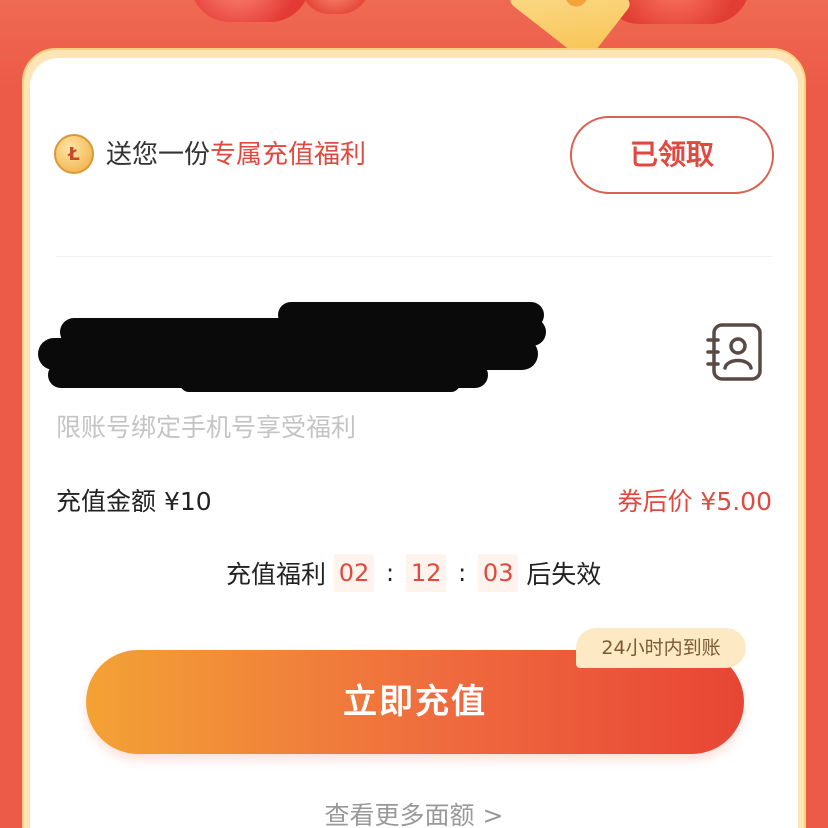  Describe the element at coordinates (288, 155) in the screenshot. I see `welfare-highlight: 专属充值福利` at that location.